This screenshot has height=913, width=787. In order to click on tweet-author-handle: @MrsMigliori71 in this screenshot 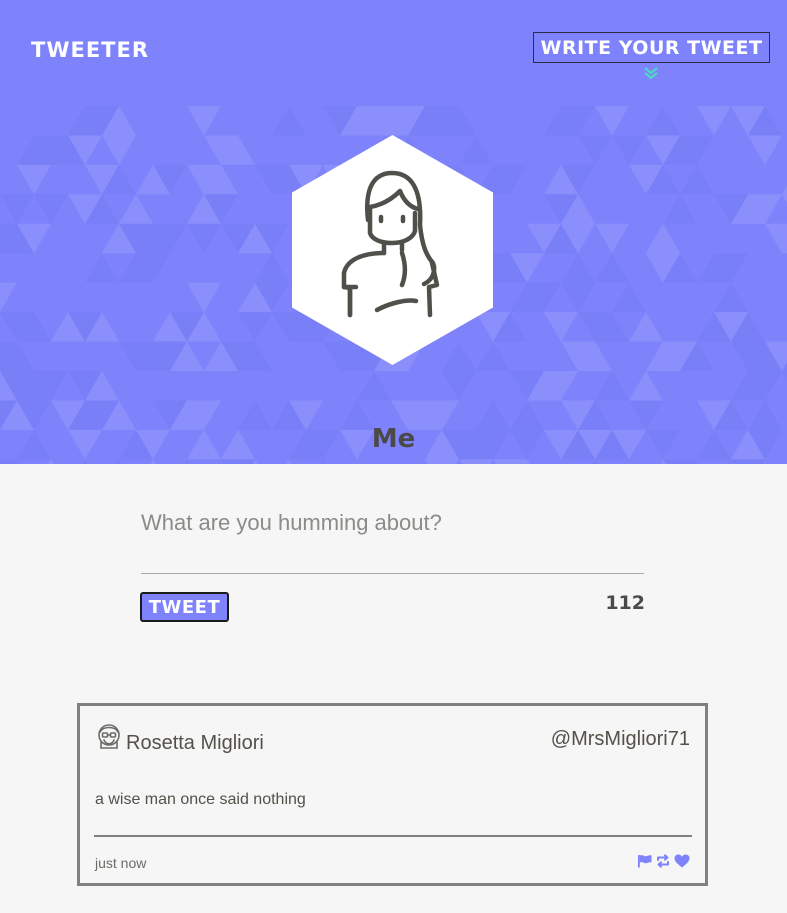, I will do `click(620, 739)`.